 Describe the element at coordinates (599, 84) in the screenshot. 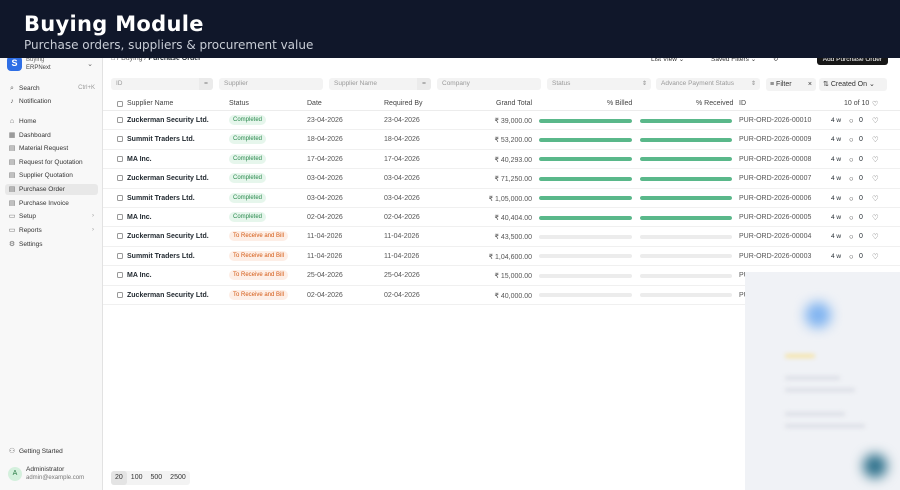

I see `status-filter: Status ⇕` at that location.